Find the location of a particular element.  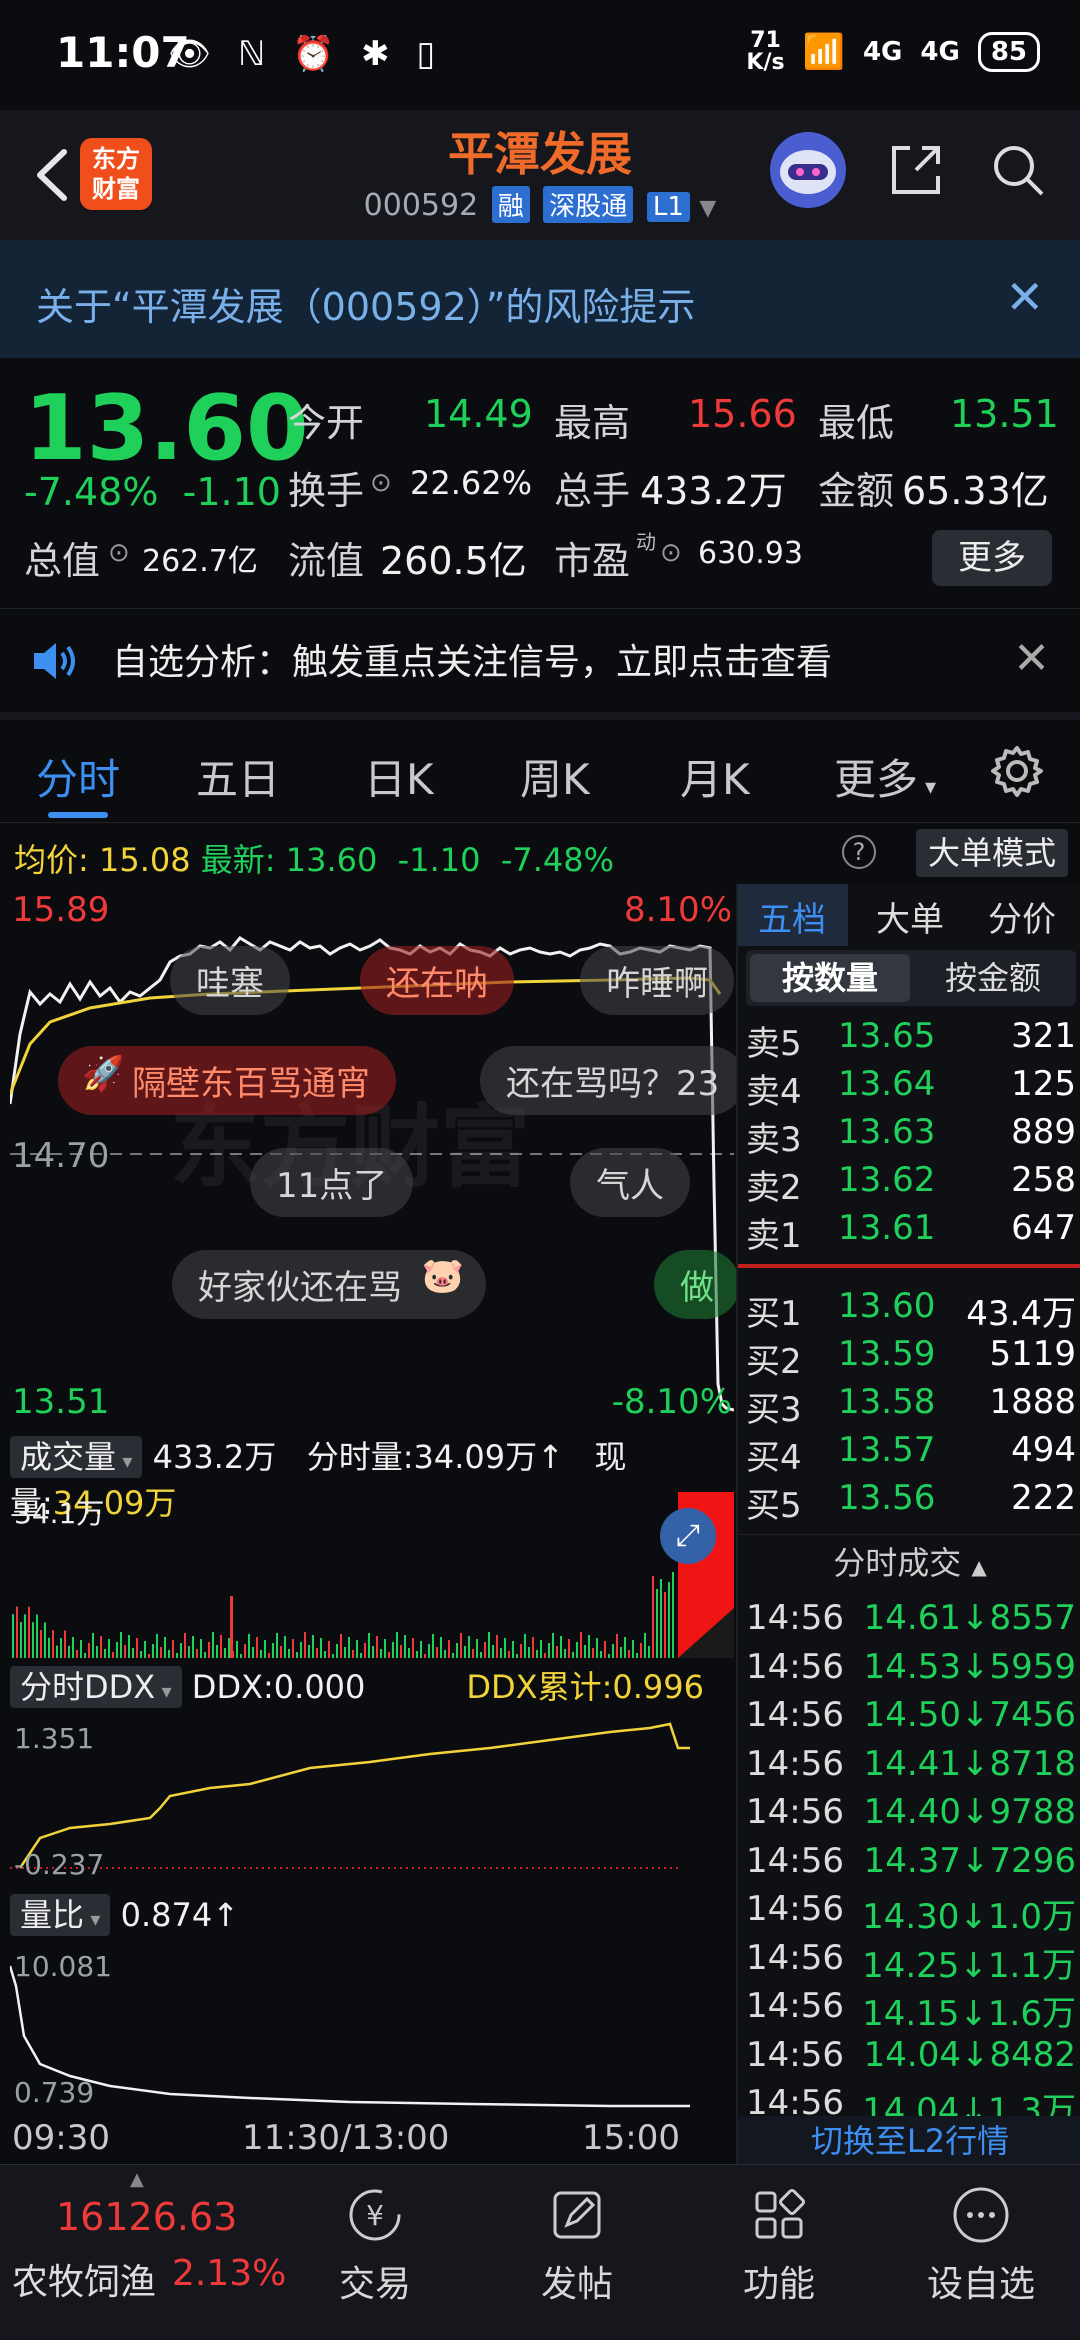

tab-more: 更多 ▾ is located at coordinates (885, 776).